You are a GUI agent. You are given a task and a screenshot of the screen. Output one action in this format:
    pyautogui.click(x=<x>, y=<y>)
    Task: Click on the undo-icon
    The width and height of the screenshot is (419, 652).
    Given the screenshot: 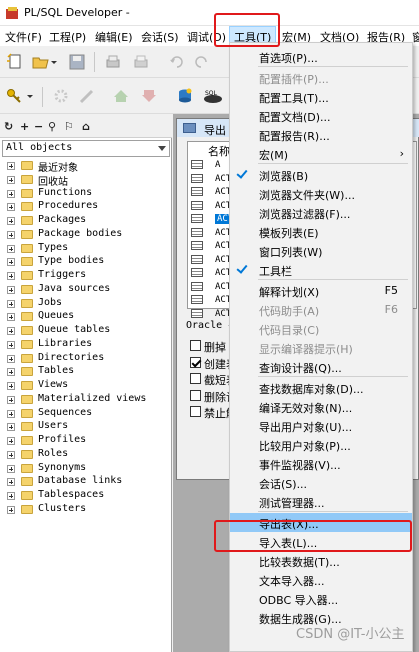 What is the action you would take?
    pyautogui.click(x=177, y=62)
    